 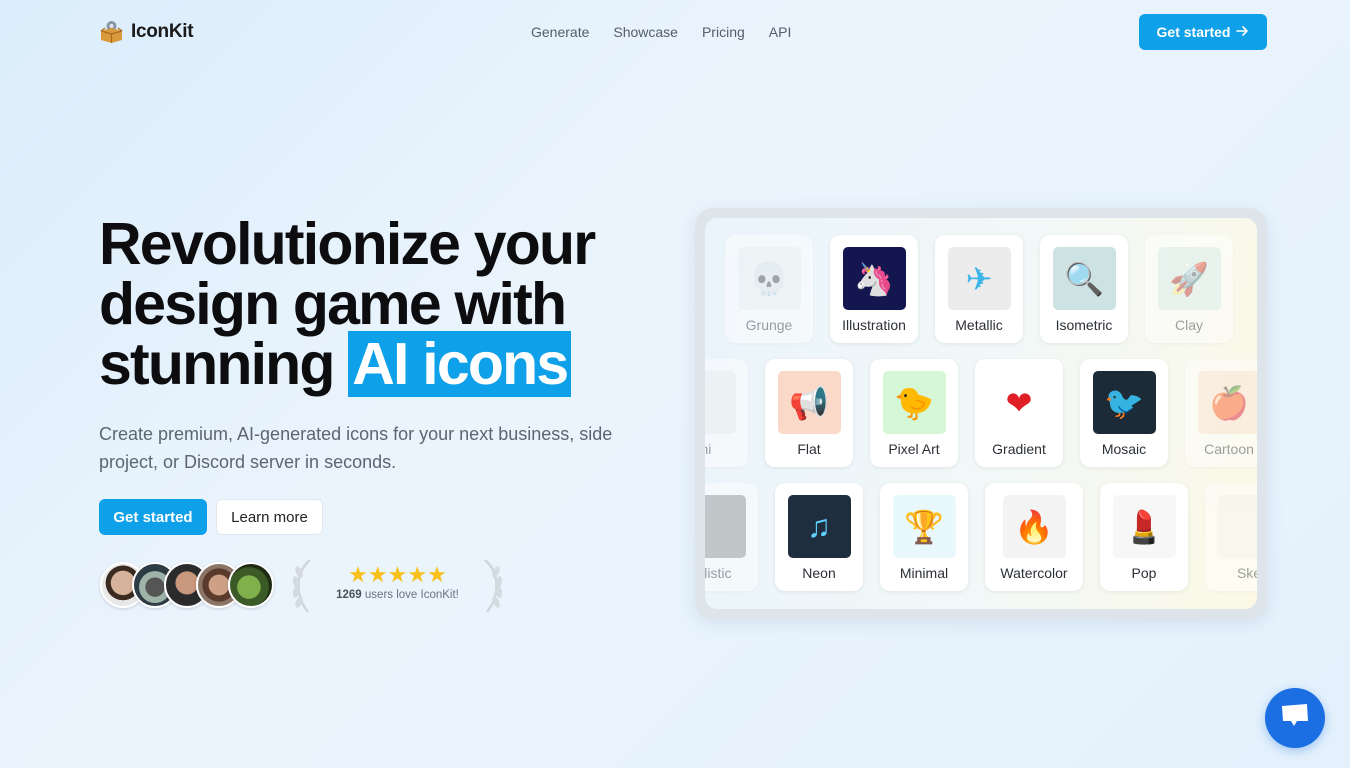 I want to click on skull-icon: 💀, so click(x=769, y=278).